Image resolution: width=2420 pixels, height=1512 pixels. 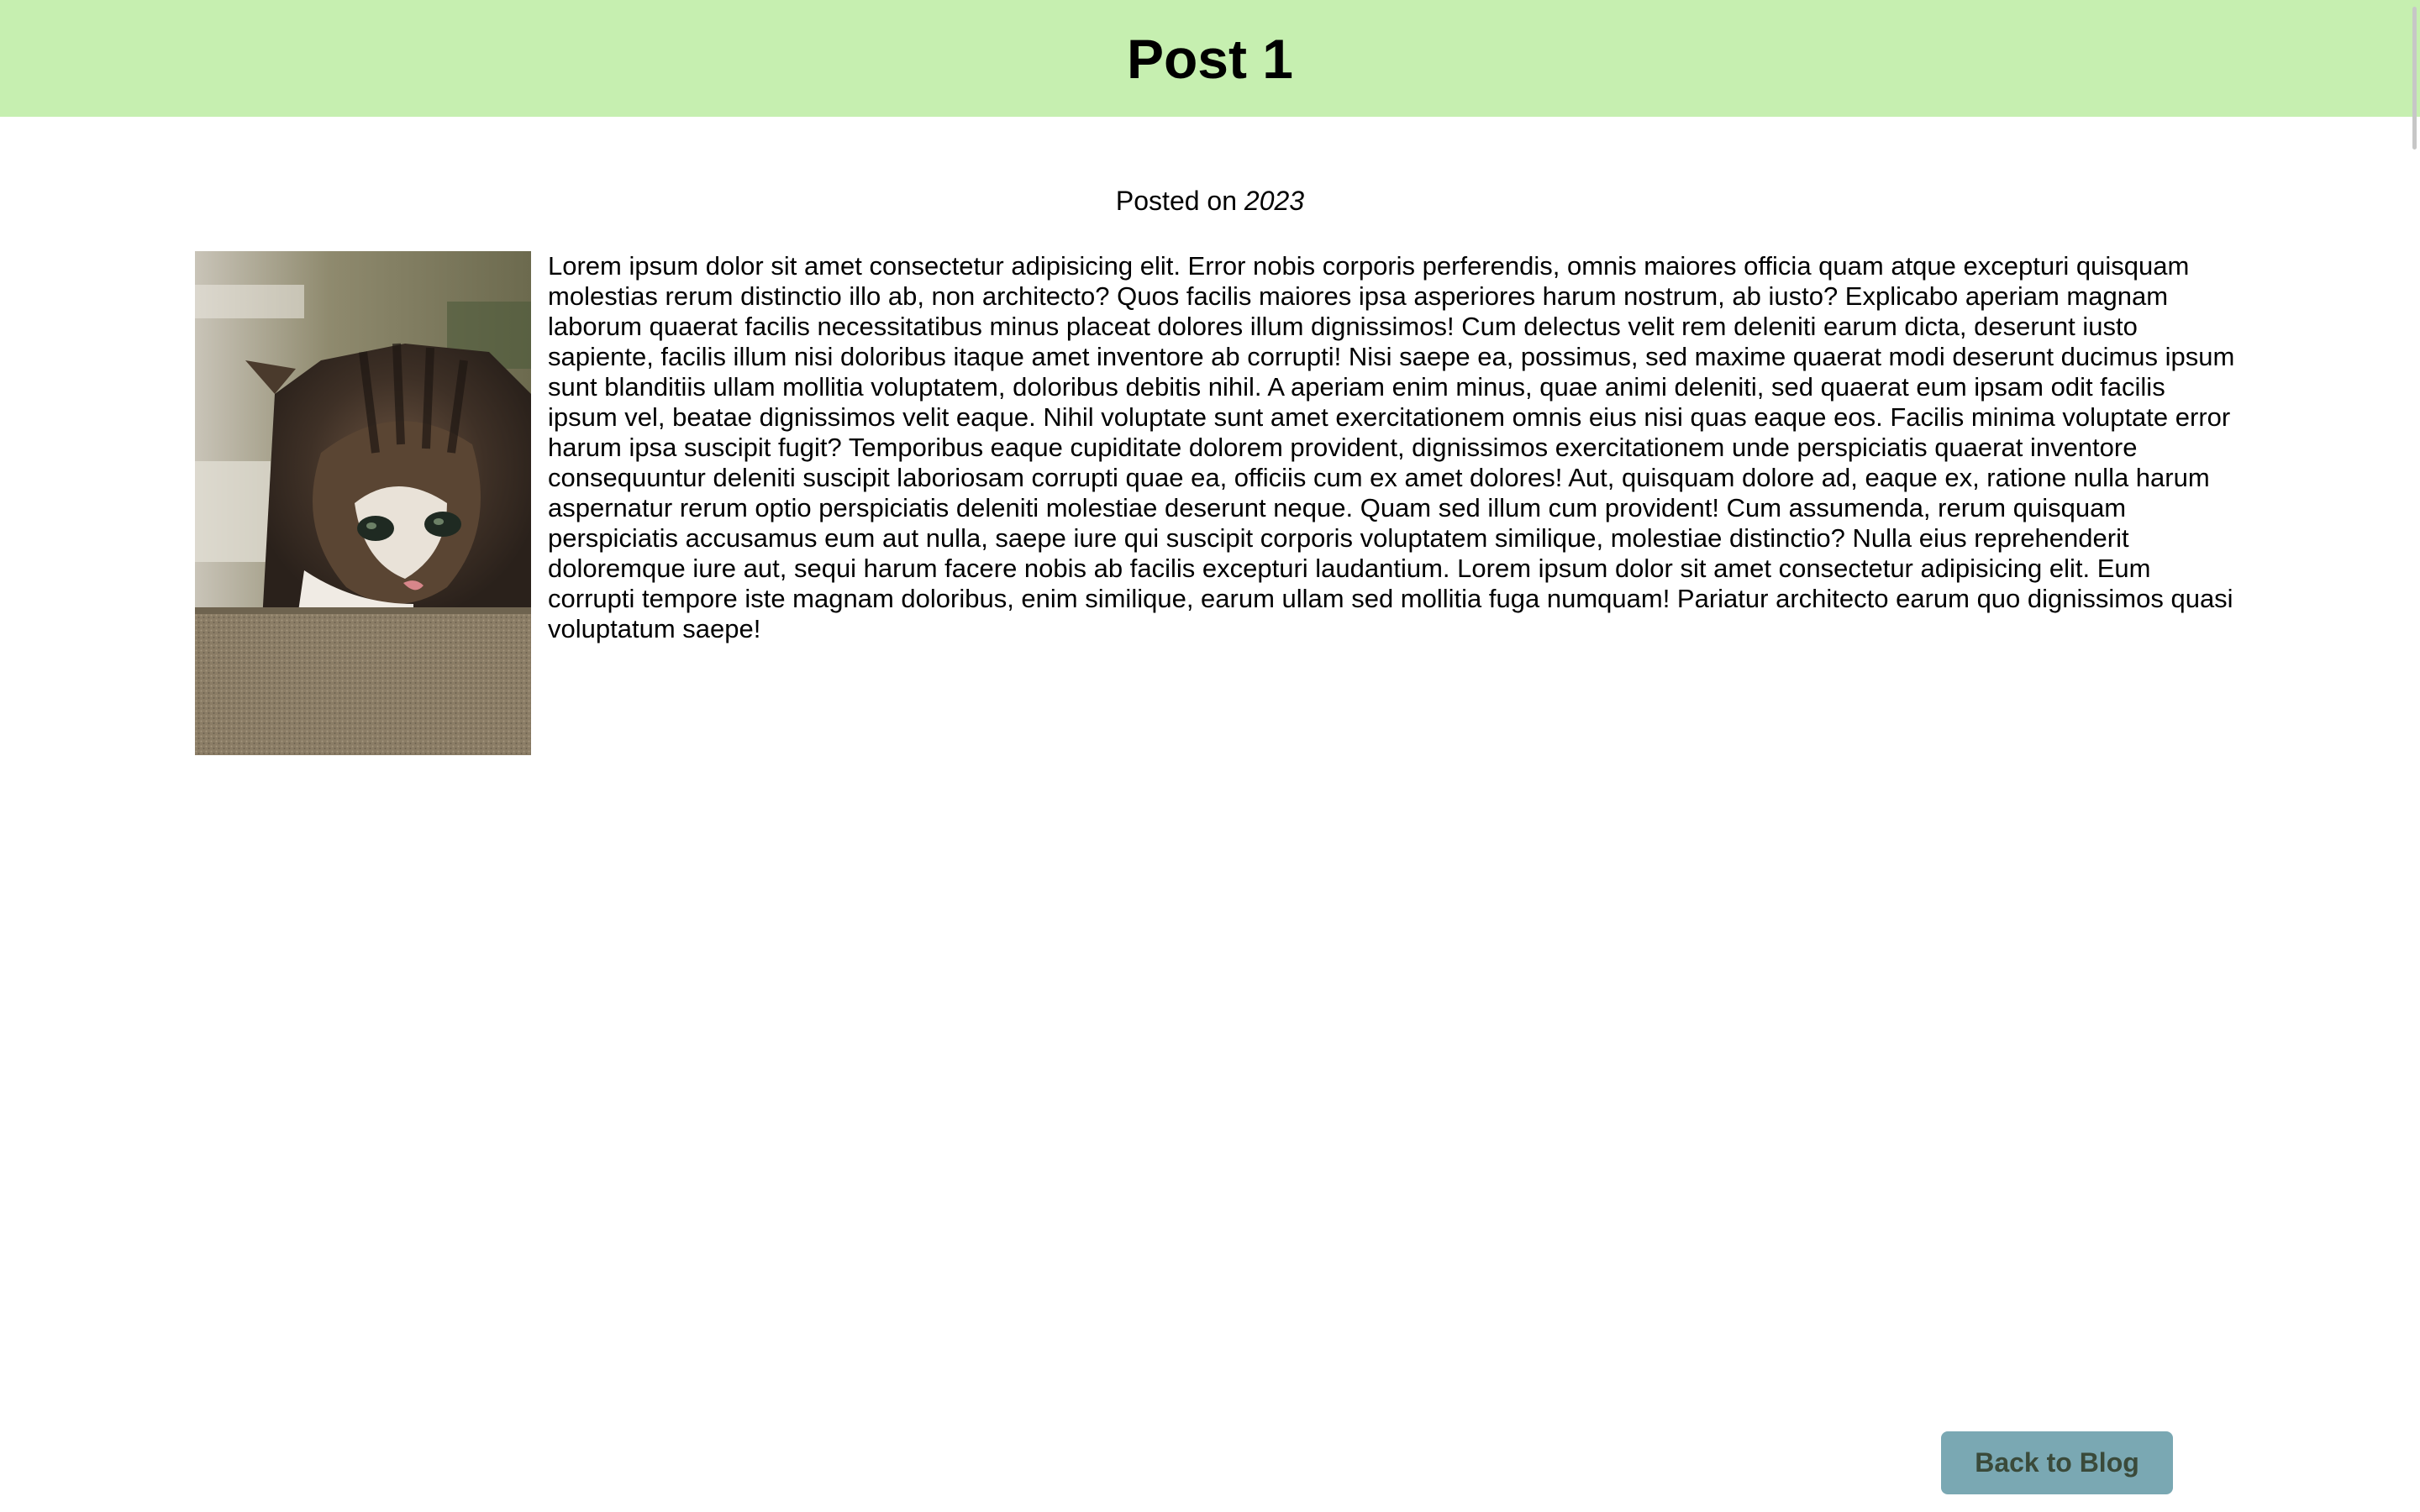 I want to click on post-date: Posted on 2023, so click(x=1210, y=201).